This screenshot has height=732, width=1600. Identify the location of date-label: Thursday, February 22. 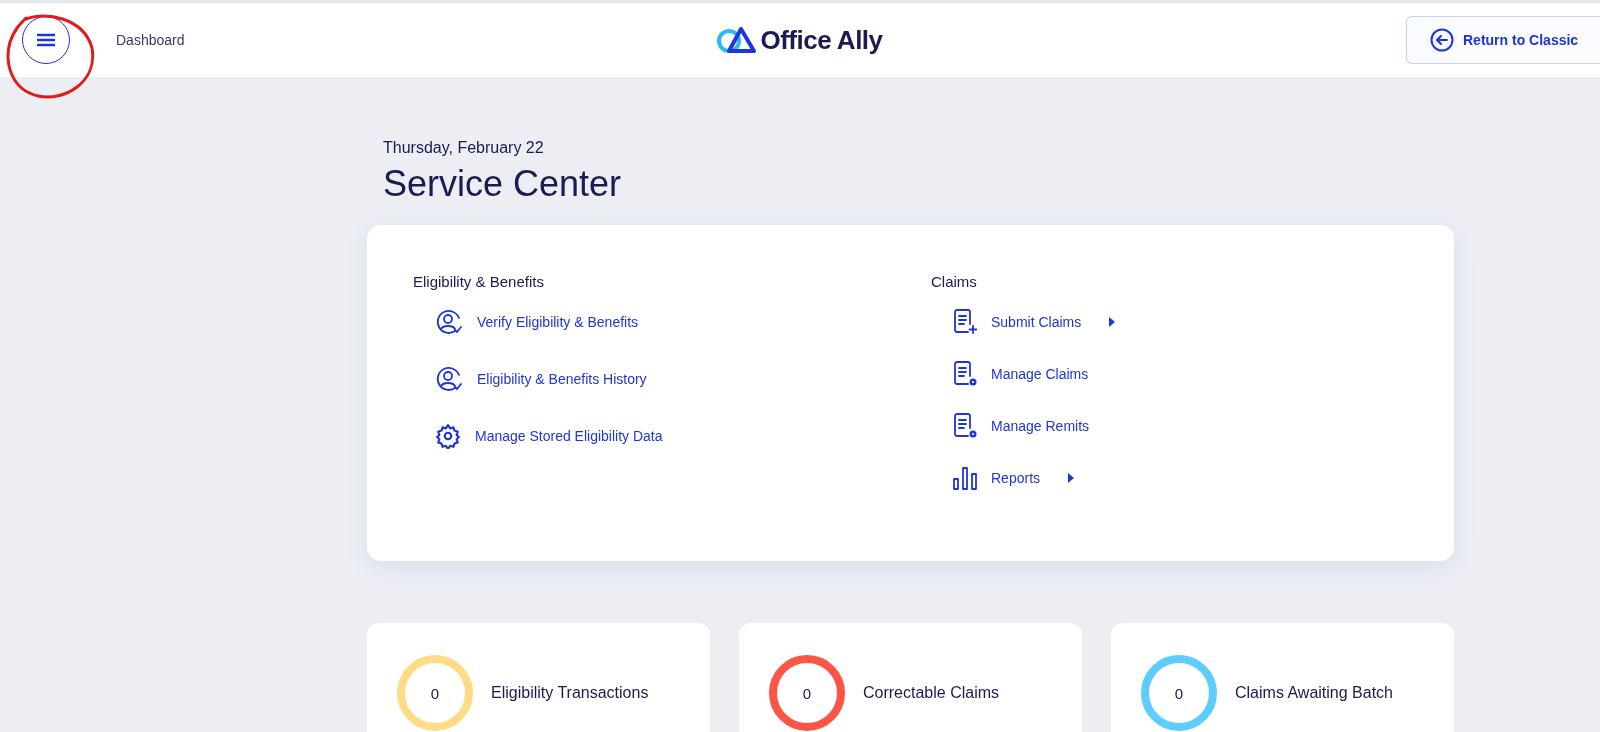
(464, 148).